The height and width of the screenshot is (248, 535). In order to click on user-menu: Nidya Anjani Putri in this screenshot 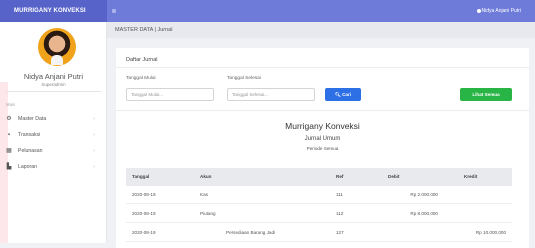, I will do `click(498, 11)`.